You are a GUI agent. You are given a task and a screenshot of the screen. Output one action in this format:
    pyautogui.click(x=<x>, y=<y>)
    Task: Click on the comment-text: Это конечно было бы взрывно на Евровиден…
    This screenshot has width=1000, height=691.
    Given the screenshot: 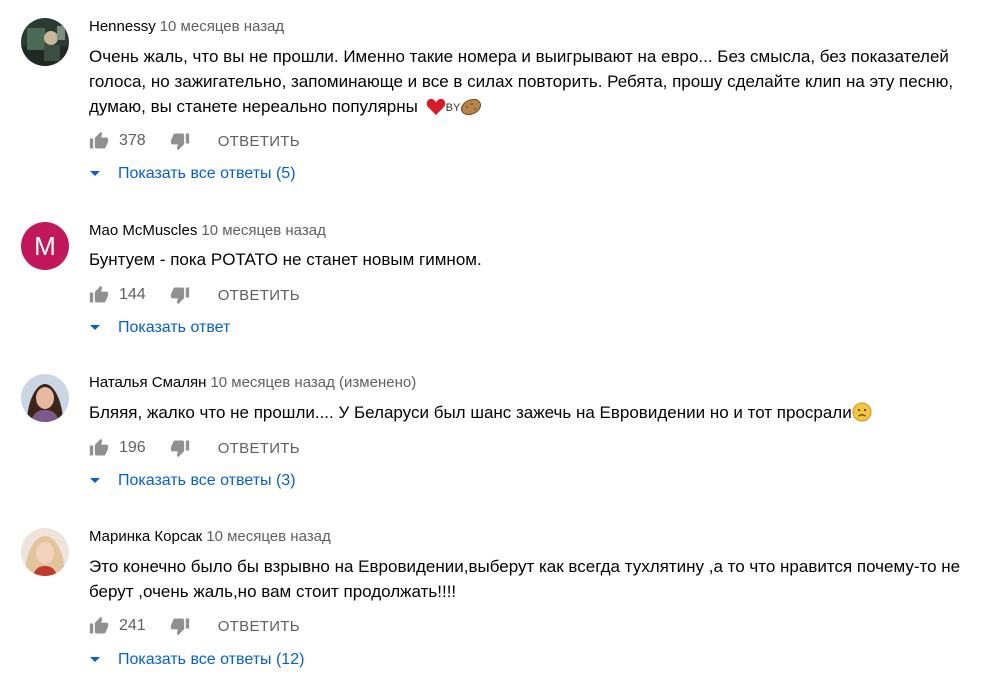 What is the action you would take?
    pyautogui.click(x=525, y=579)
    